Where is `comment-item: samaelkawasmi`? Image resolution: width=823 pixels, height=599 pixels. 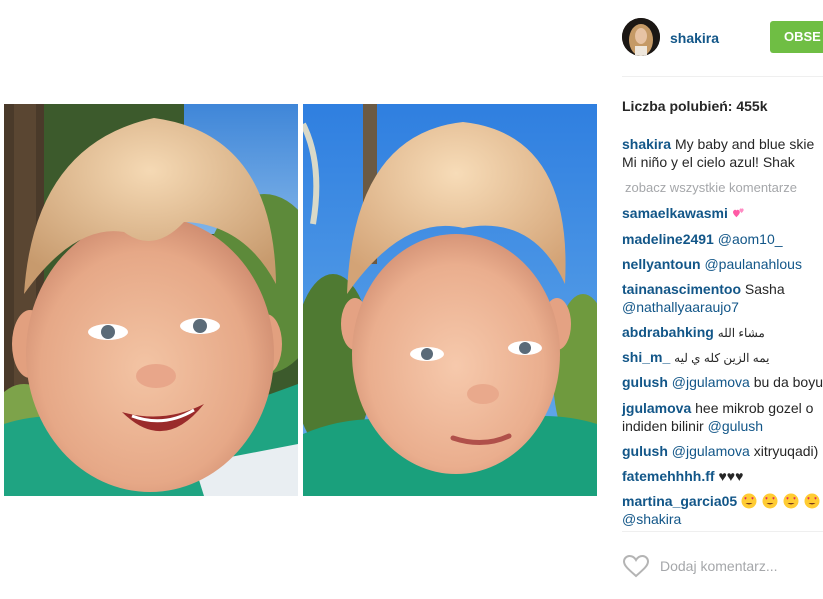 comment-item: samaelkawasmi is located at coordinates (684, 213).